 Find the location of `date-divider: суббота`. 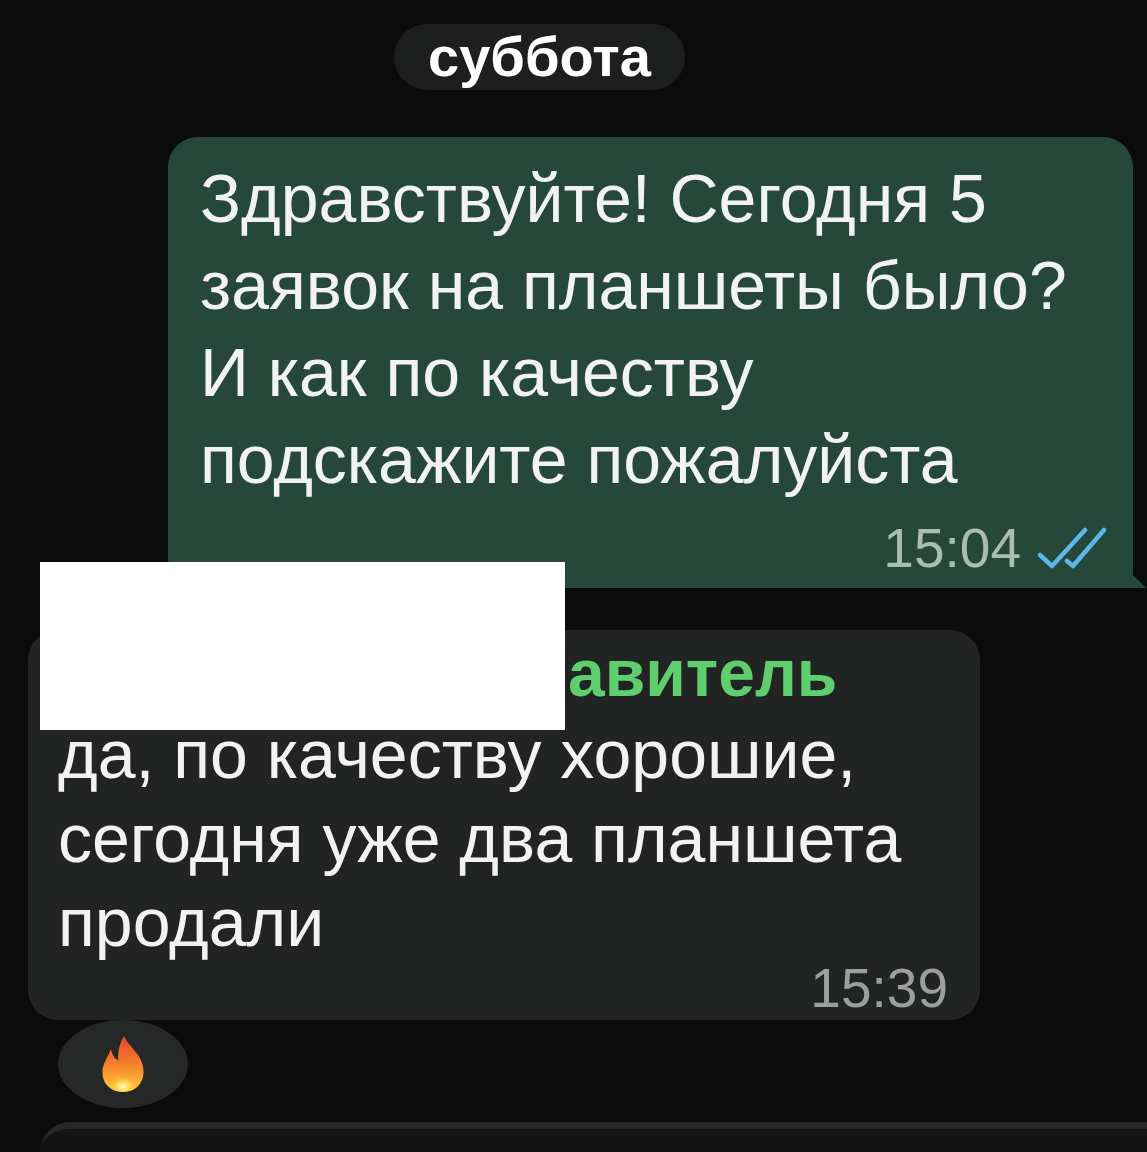

date-divider: суббота is located at coordinates (539, 57).